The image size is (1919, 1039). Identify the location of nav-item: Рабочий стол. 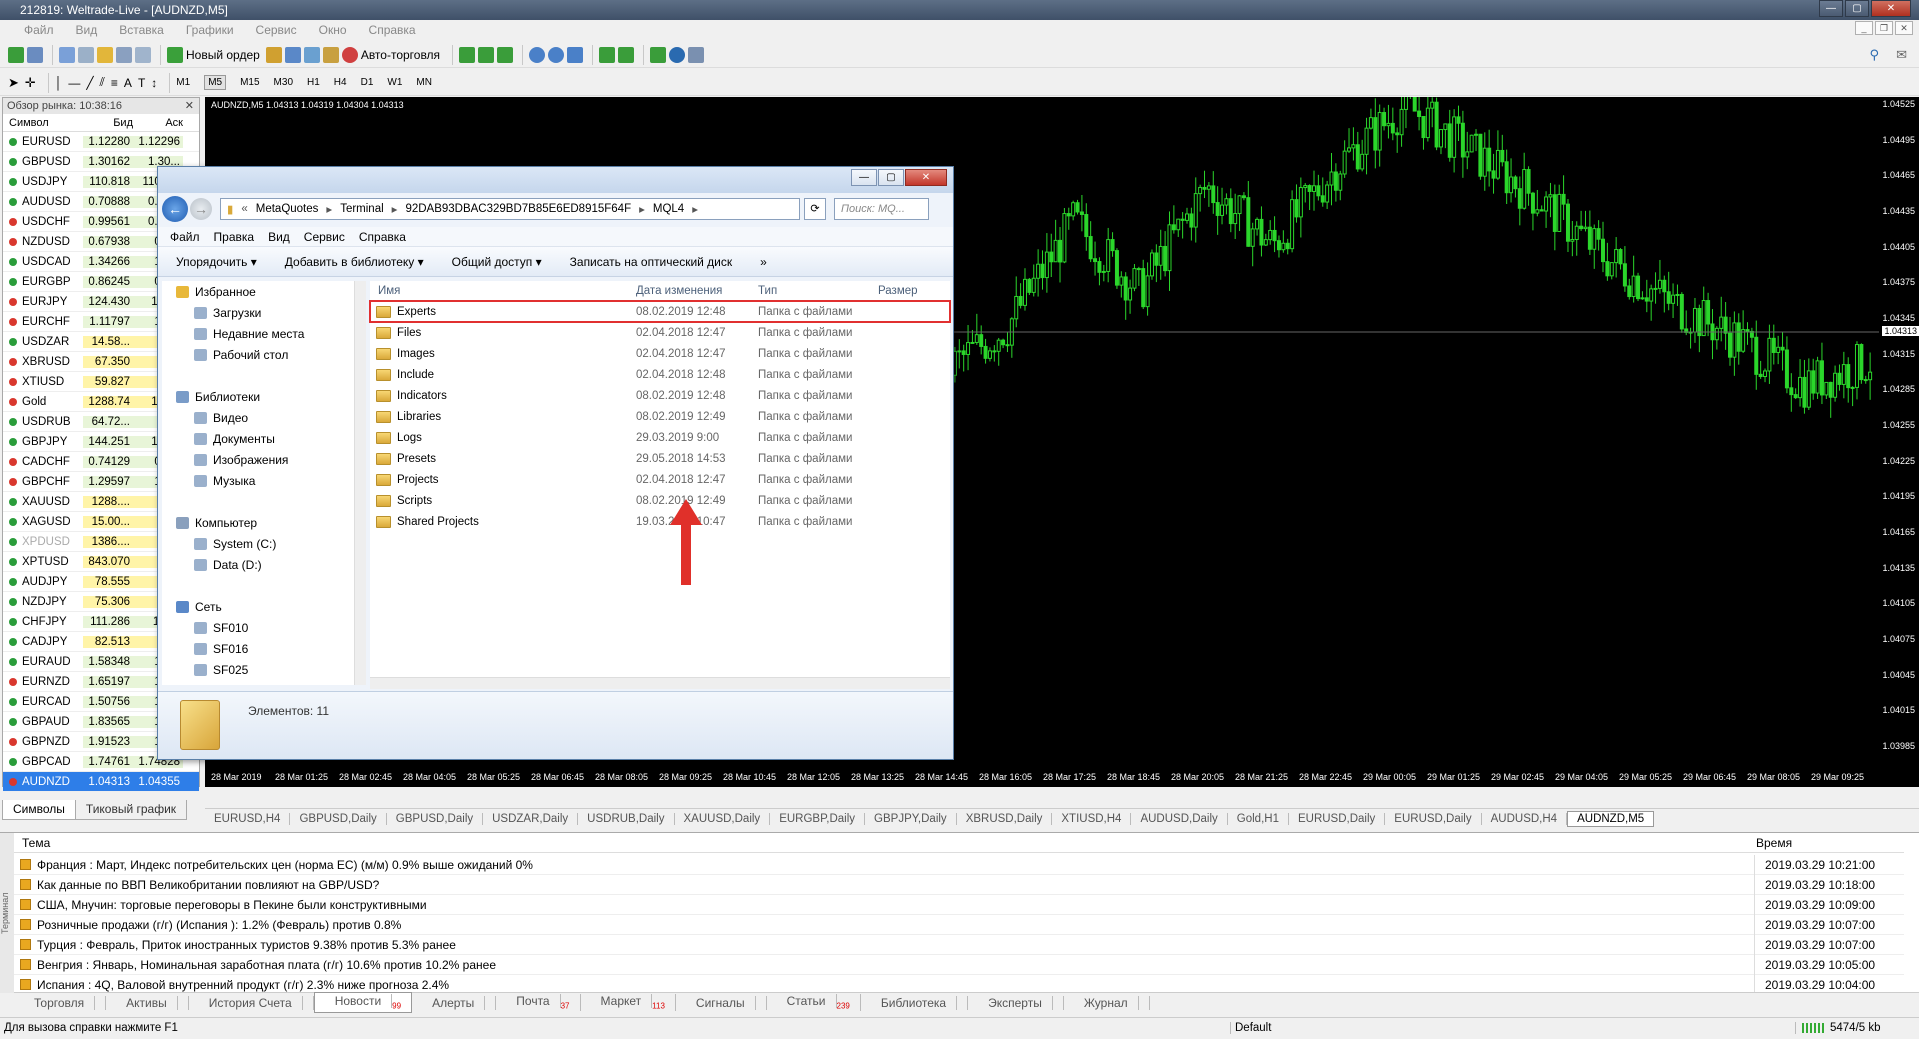
(260, 354).